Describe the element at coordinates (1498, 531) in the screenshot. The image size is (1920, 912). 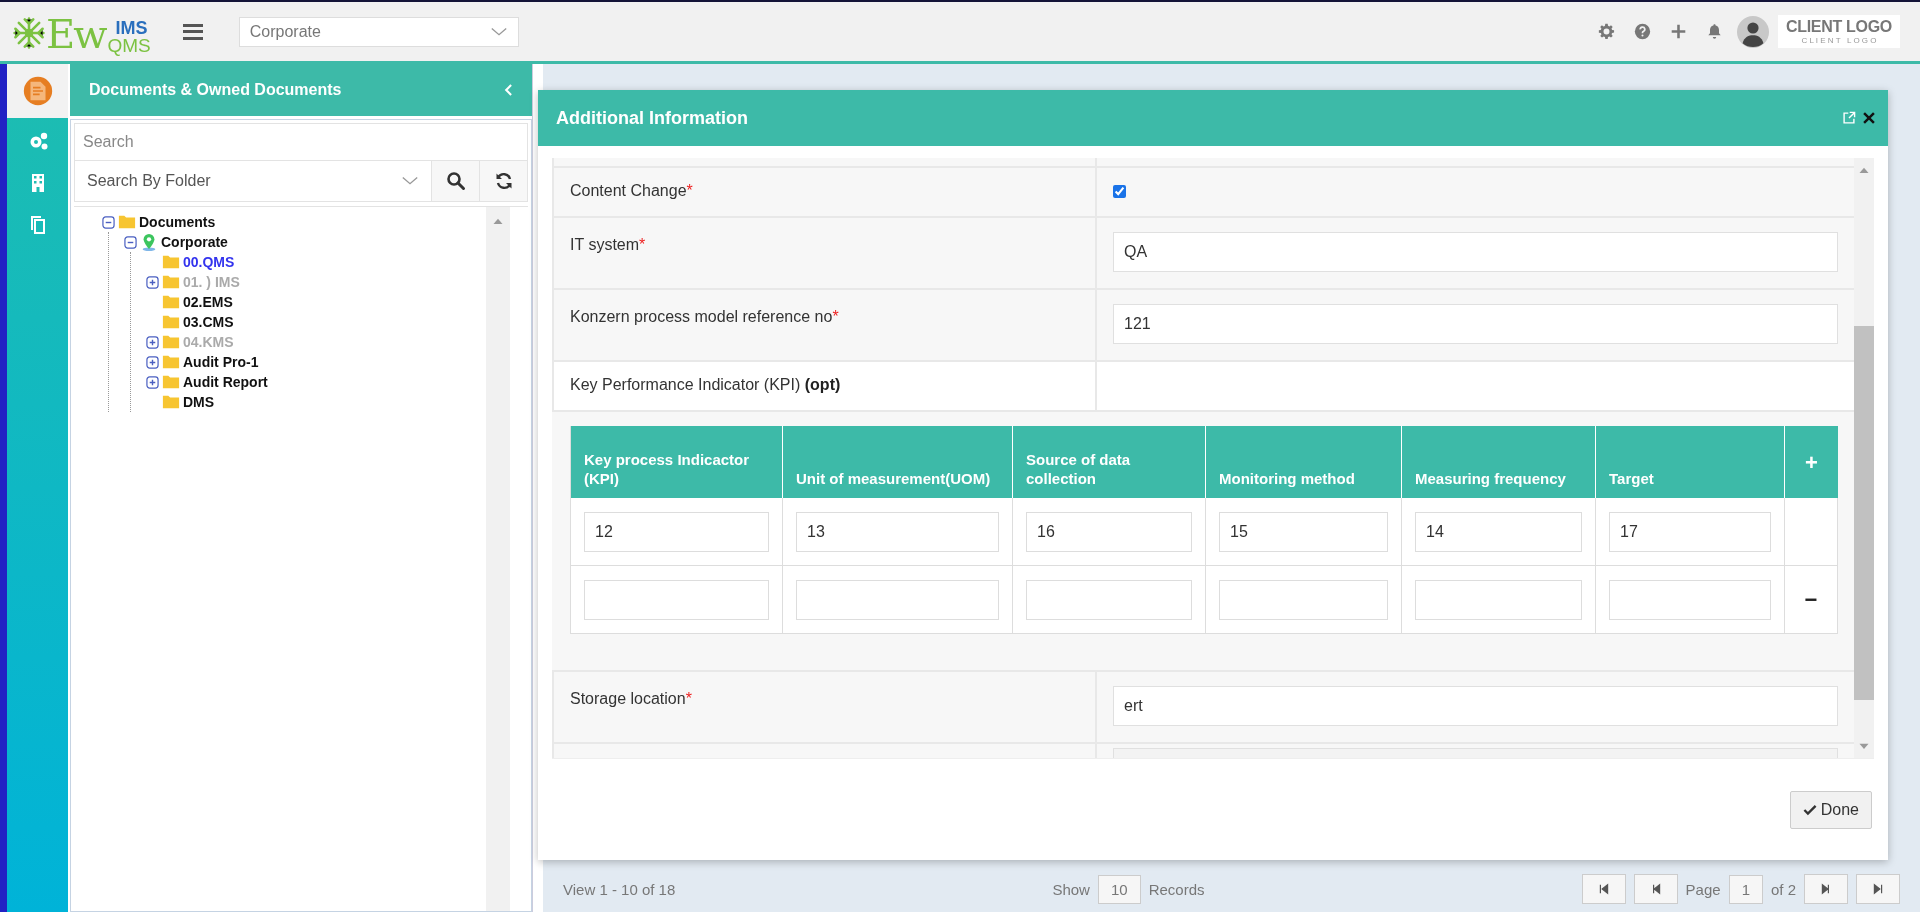
I see `table-input-field: 14` at that location.